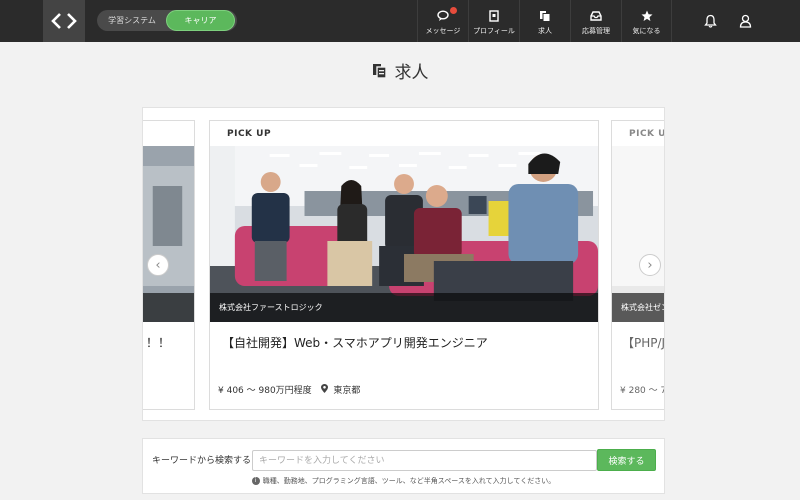 The height and width of the screenshot is (500, 800). I want to click on nav-messages-label: メッセージ, so click(443, 31).